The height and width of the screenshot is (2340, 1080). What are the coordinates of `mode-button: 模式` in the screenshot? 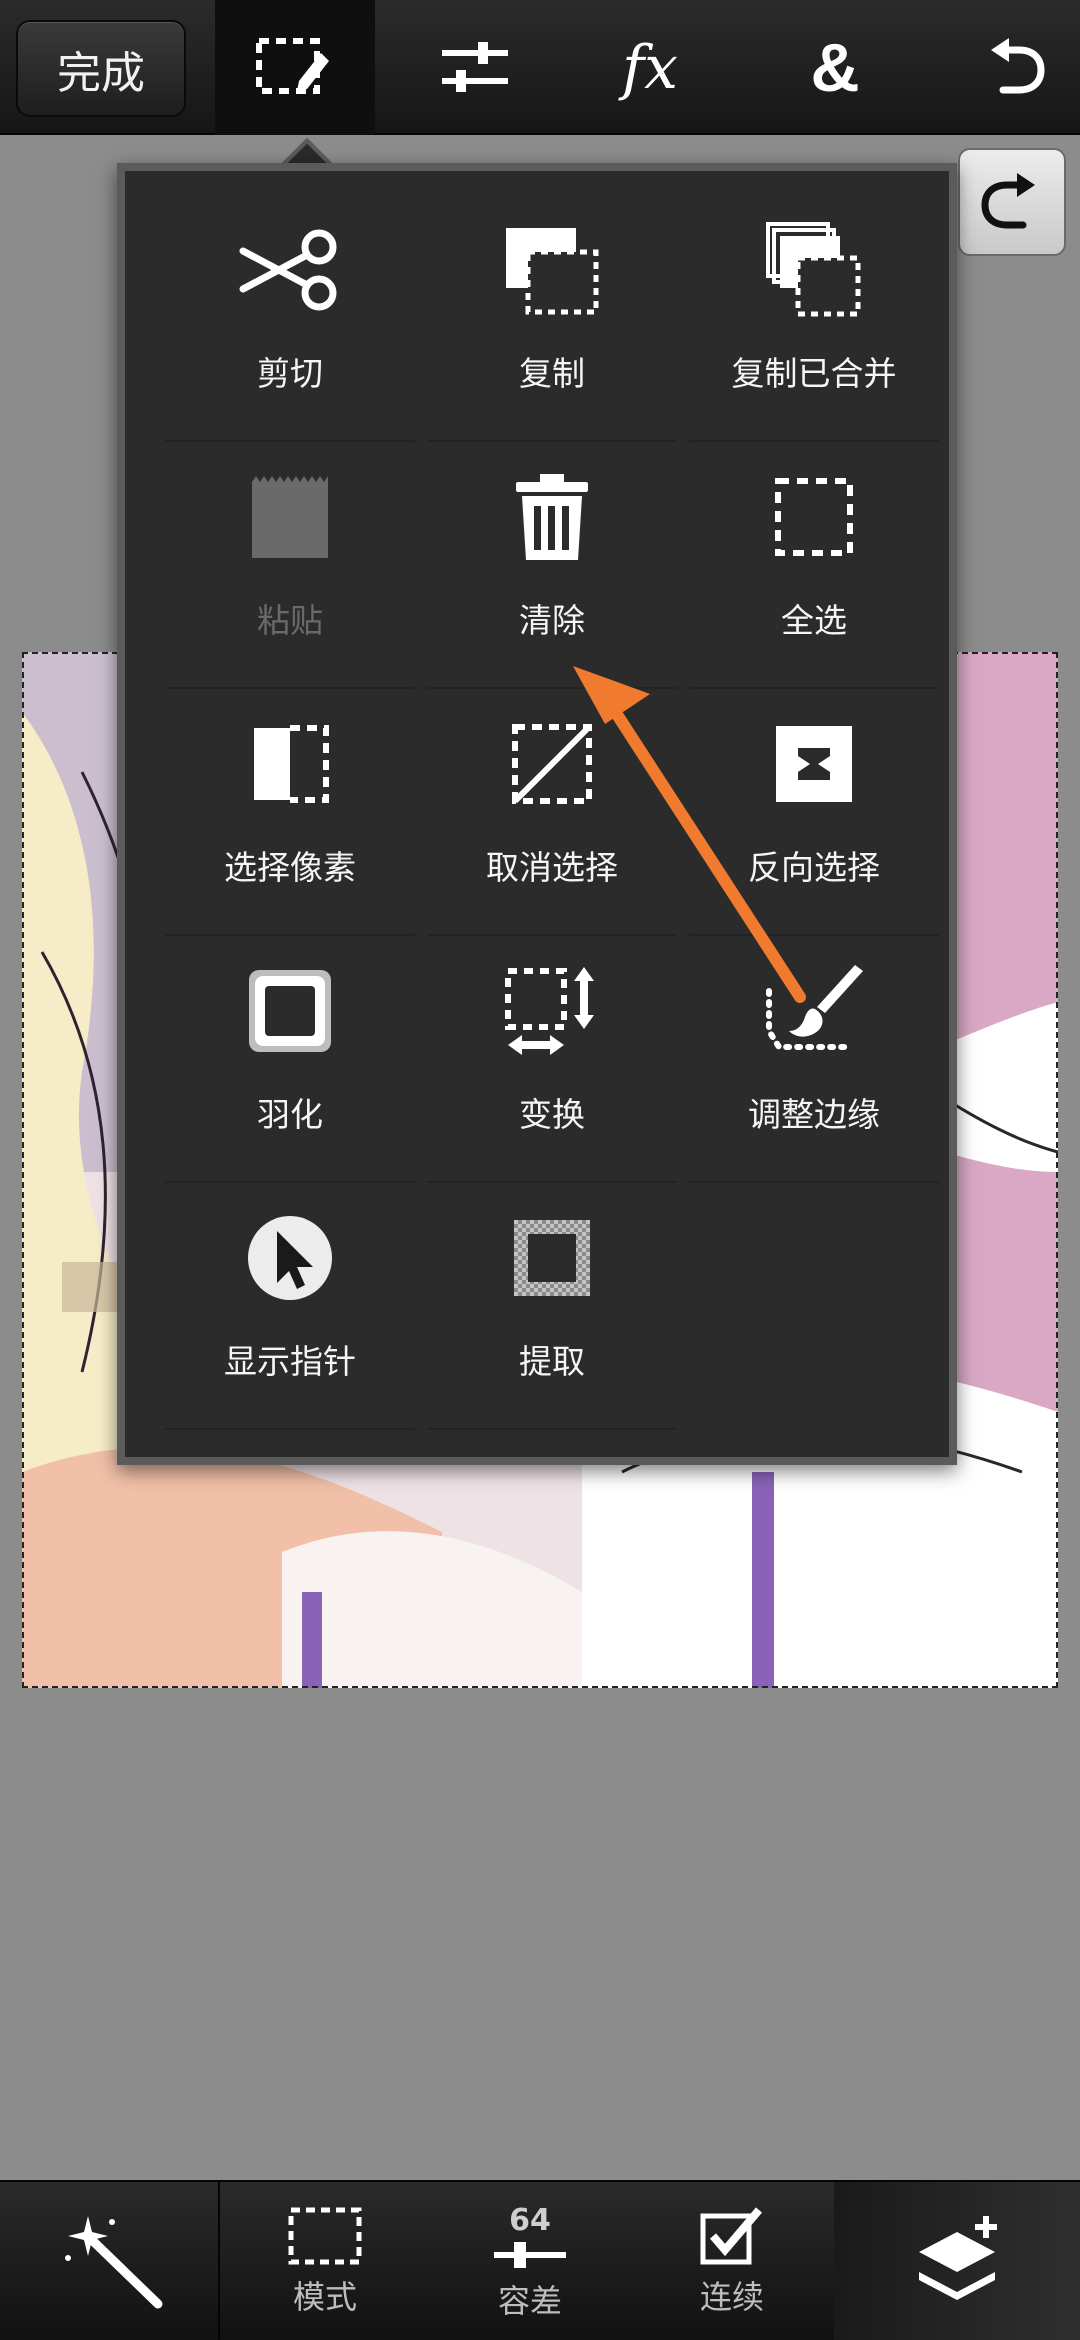 It's located at (325, 2261).